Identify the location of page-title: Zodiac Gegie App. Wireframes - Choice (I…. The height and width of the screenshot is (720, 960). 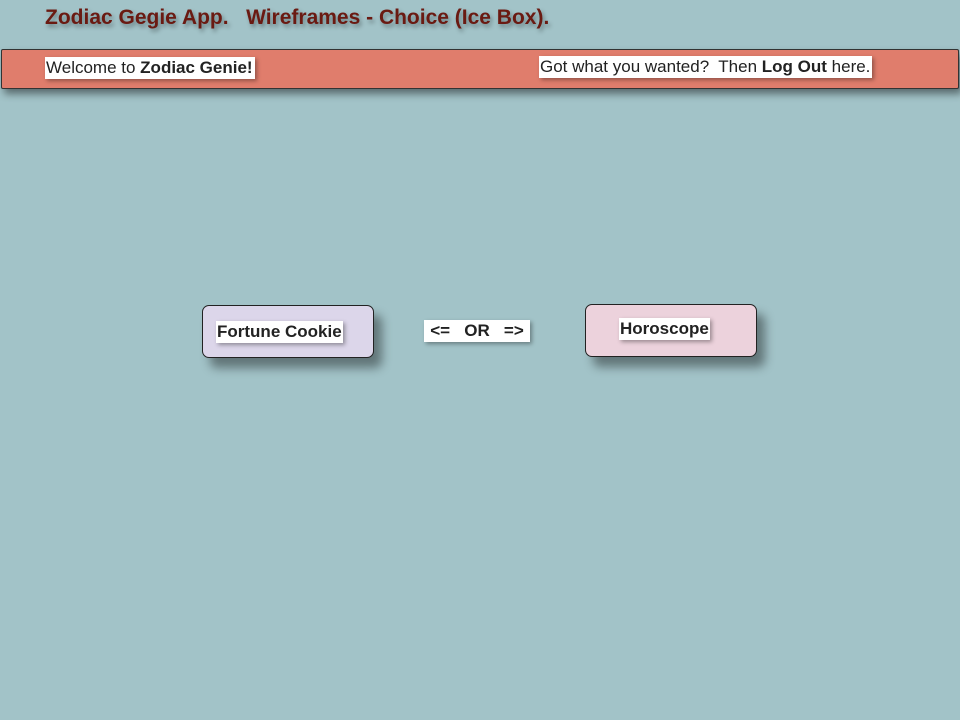
(297, 17).